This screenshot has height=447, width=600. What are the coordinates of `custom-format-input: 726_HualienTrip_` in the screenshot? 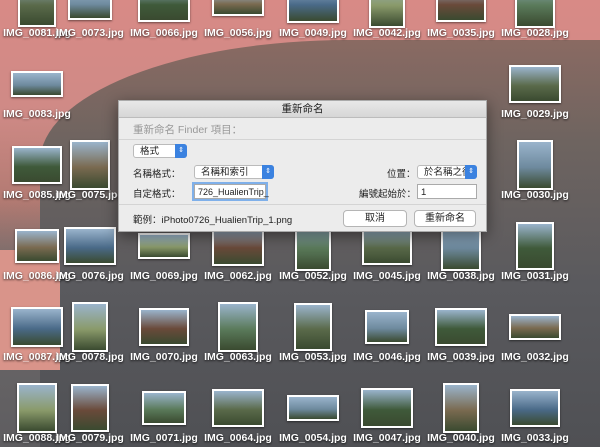 It's located at (231, 191).